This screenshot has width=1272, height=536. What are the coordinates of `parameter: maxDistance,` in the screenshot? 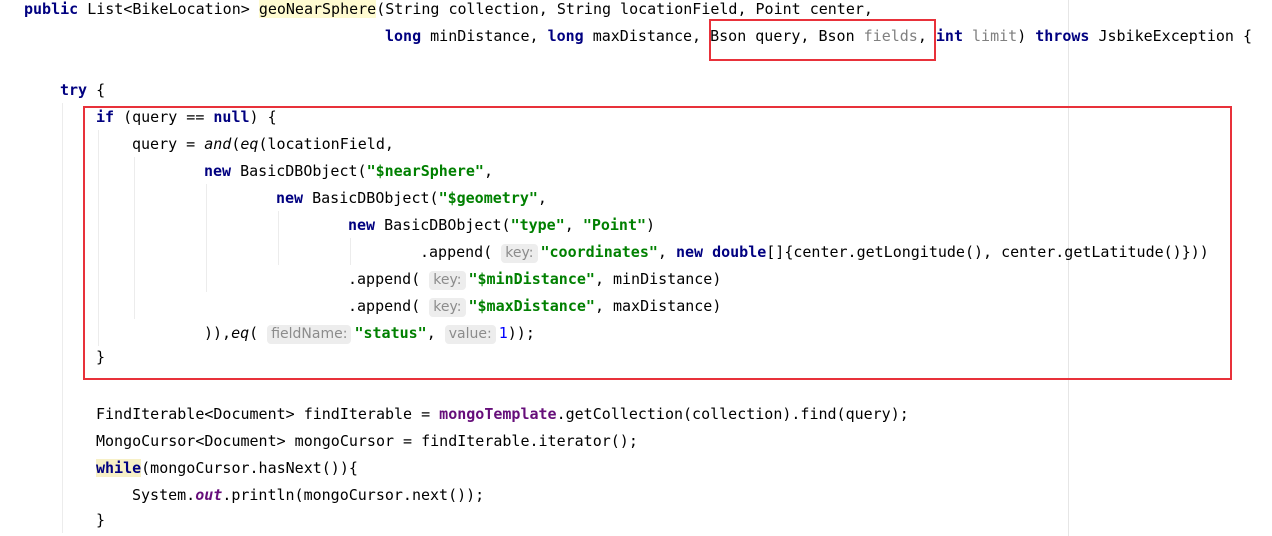 It's located at (647, 36).